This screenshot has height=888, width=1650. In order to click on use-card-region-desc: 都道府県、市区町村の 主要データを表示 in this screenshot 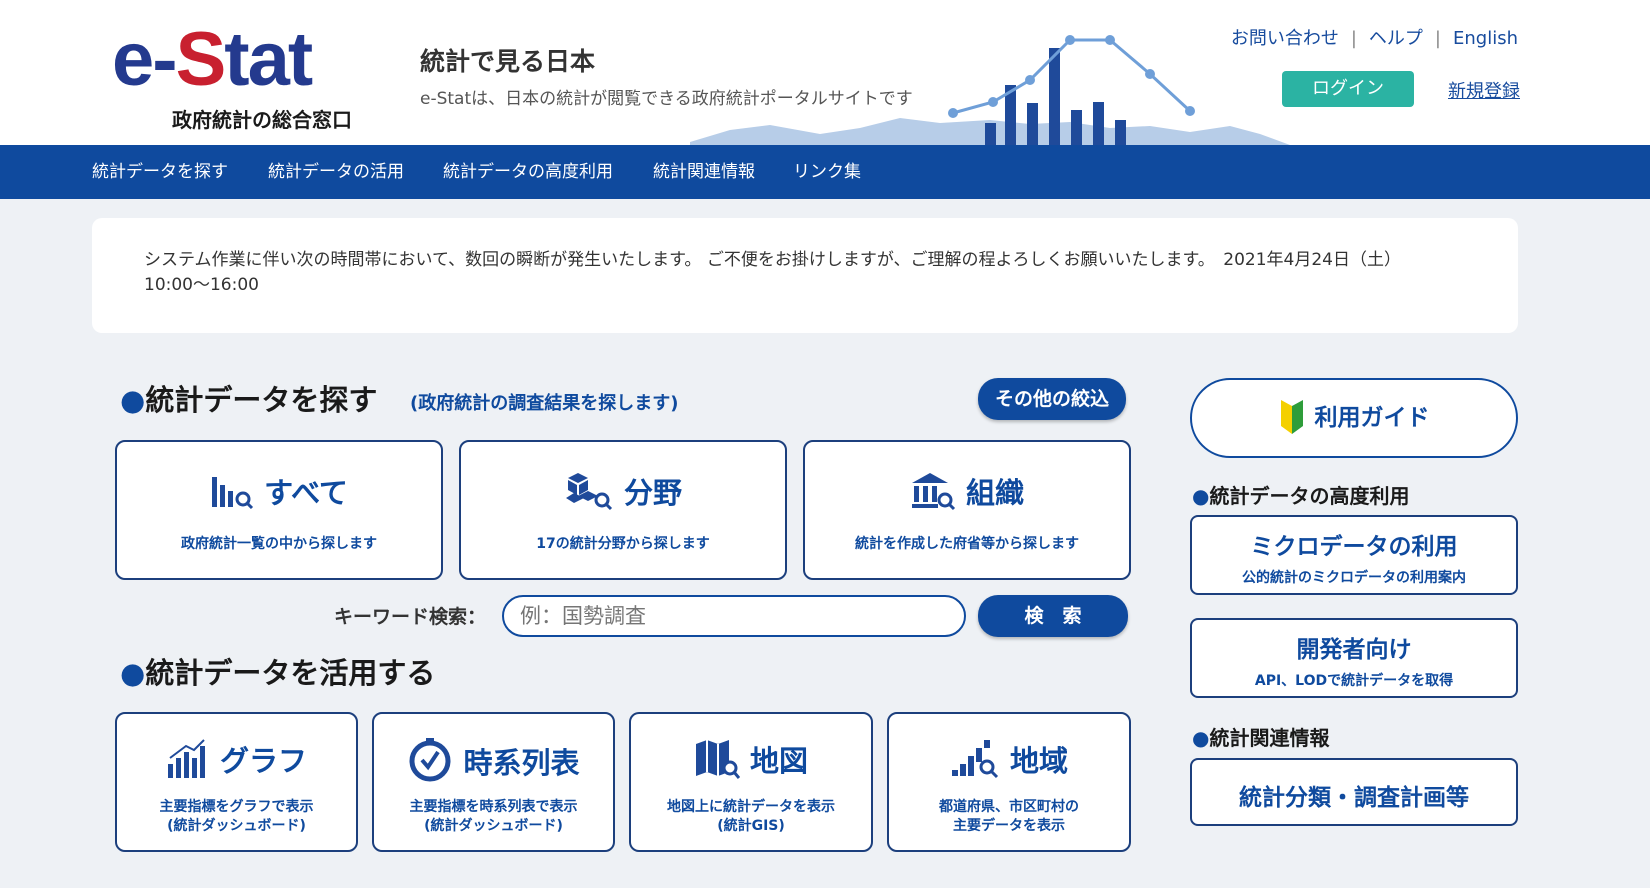, I will do `click(1009, 816)`.